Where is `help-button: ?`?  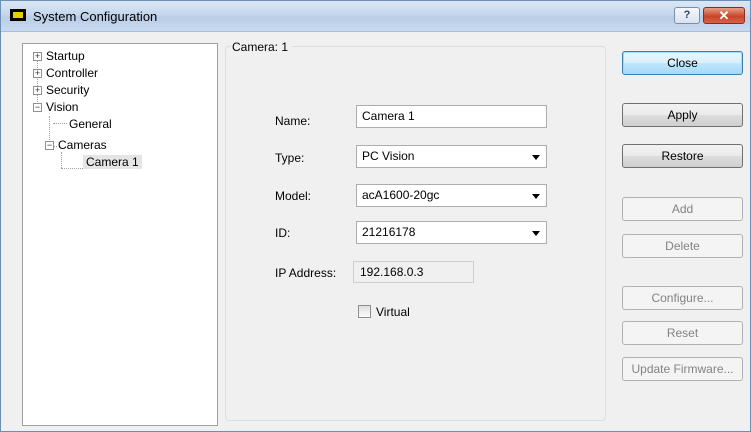
help-button: ? is located at coordinates (687, 15).